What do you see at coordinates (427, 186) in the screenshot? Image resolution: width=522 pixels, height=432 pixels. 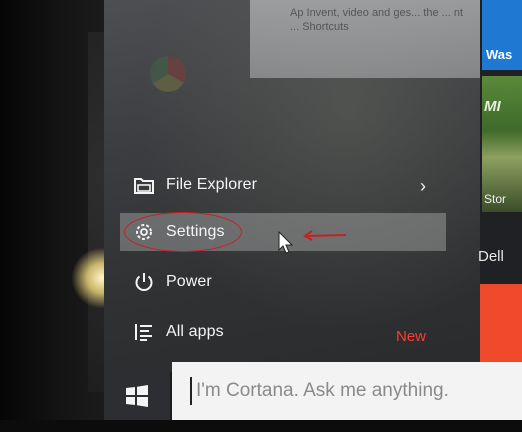 I see `chevron-right-icon: ›` at bounding box center [427, 186].